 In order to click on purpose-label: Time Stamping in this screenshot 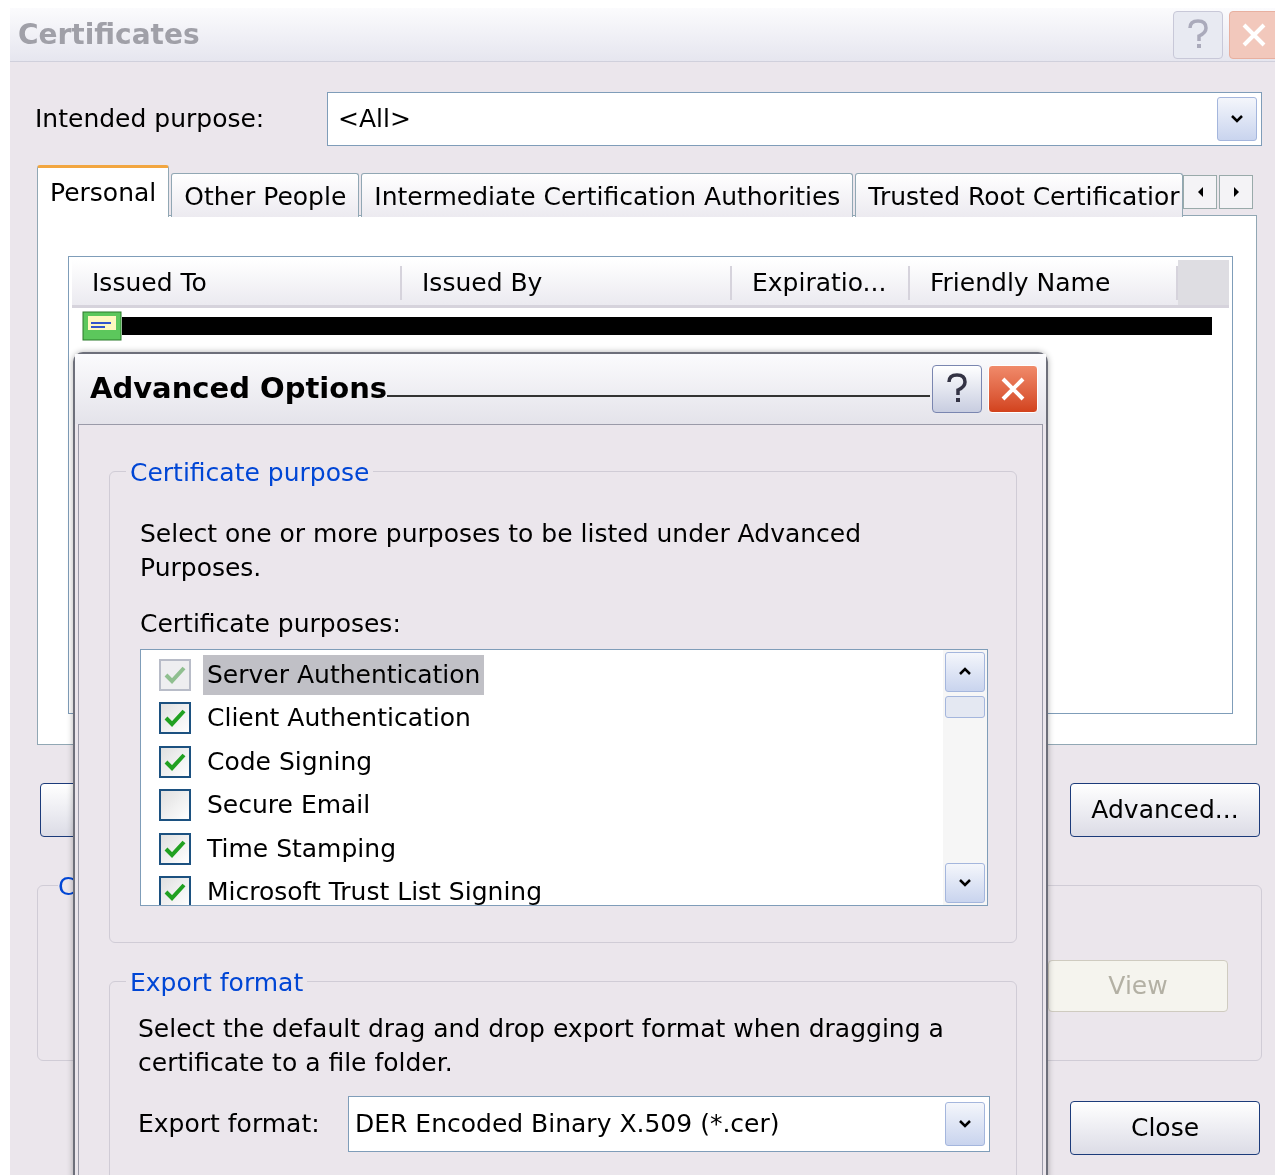, I will do `click(301, 848)`.